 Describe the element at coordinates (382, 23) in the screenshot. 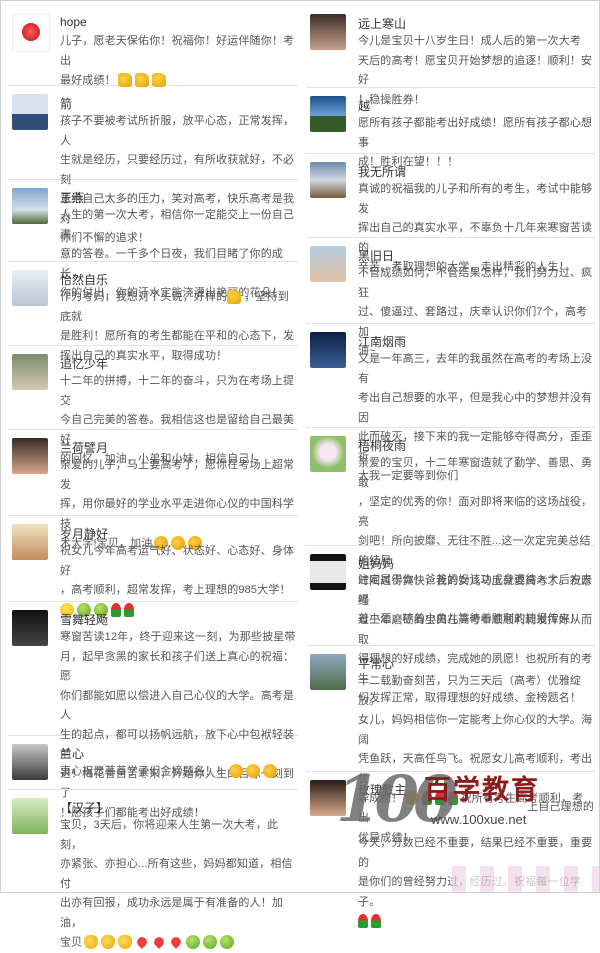

I see `commenter-name: 远上寒山` at that location.